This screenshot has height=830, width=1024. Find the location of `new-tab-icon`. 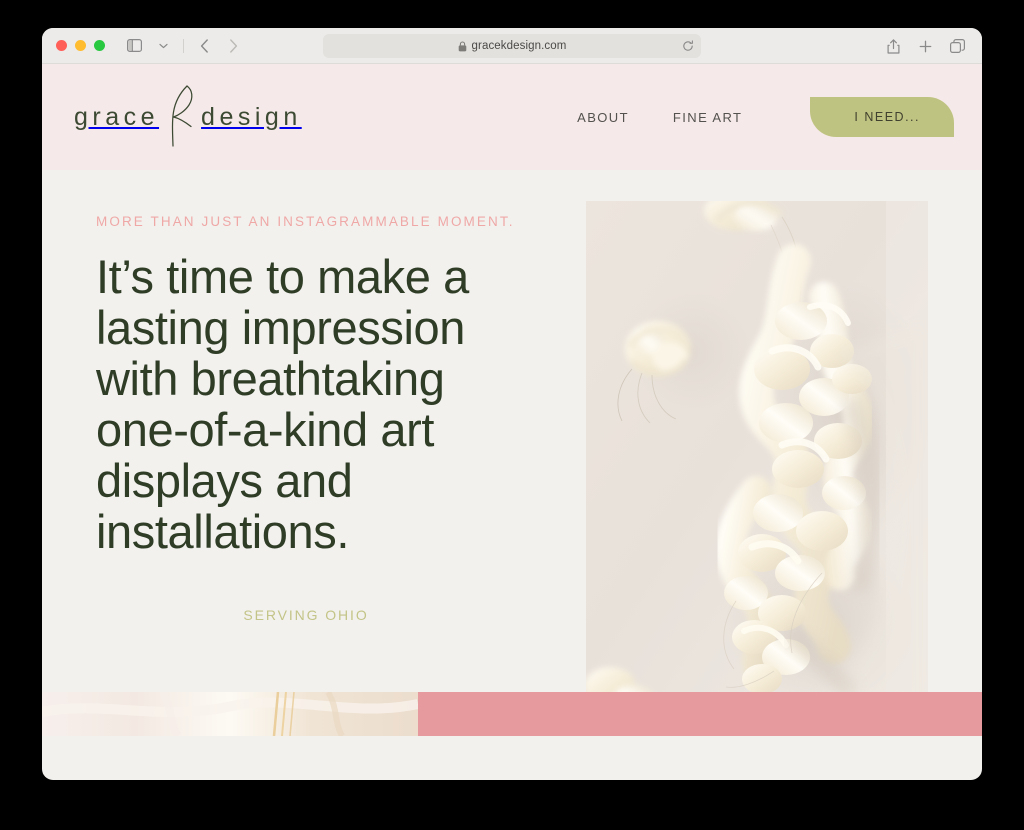

new-tab-icon is located at coordinates (925, 46).